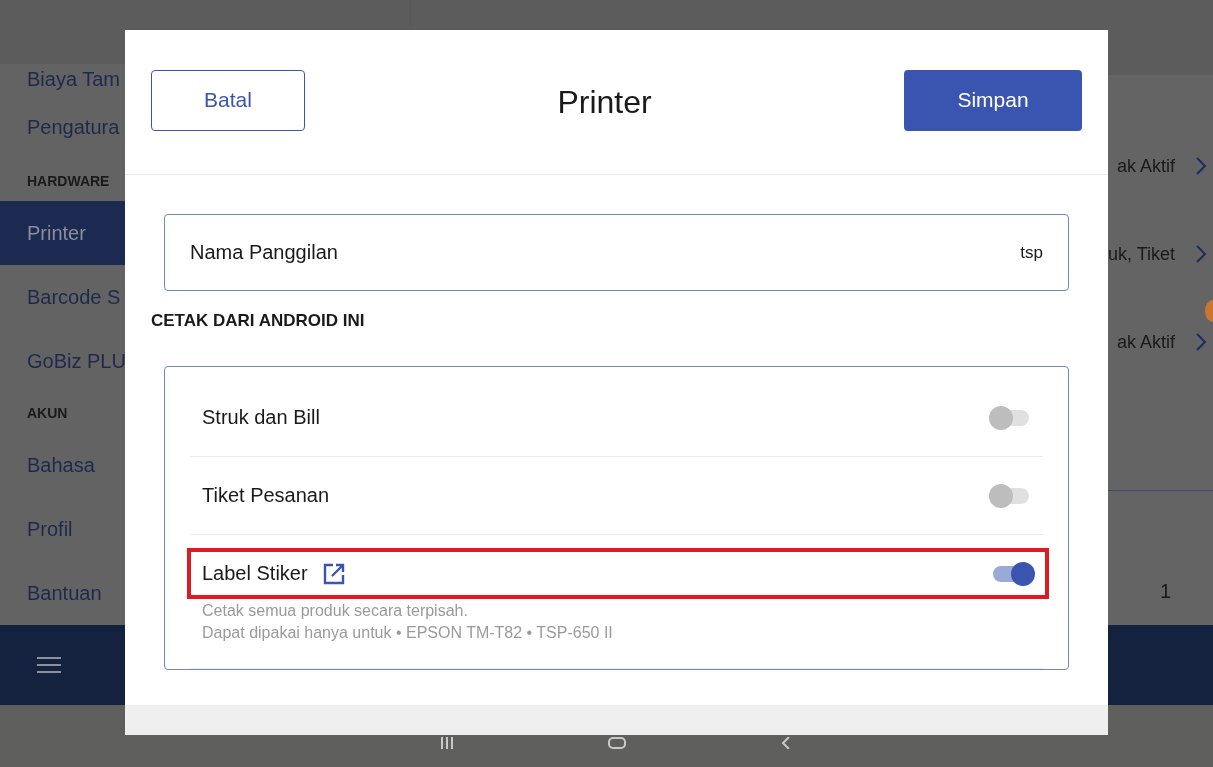 This screenshot has width=1213, height=767. Describe the element at coordinates (255, 573) in the screenshot. I see `option-label: Label Stiker` at that location.